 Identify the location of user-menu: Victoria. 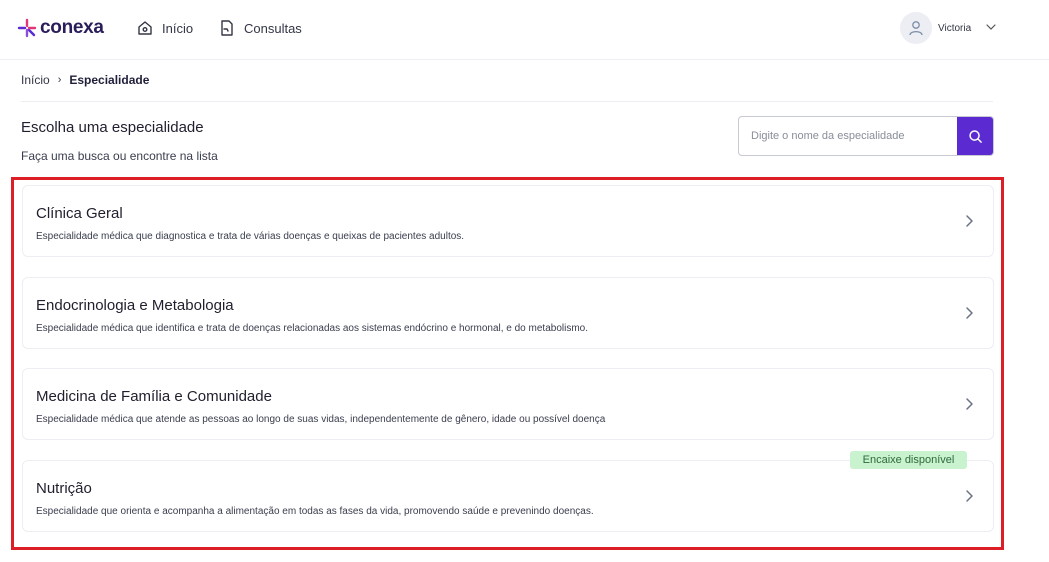
(948, 28).